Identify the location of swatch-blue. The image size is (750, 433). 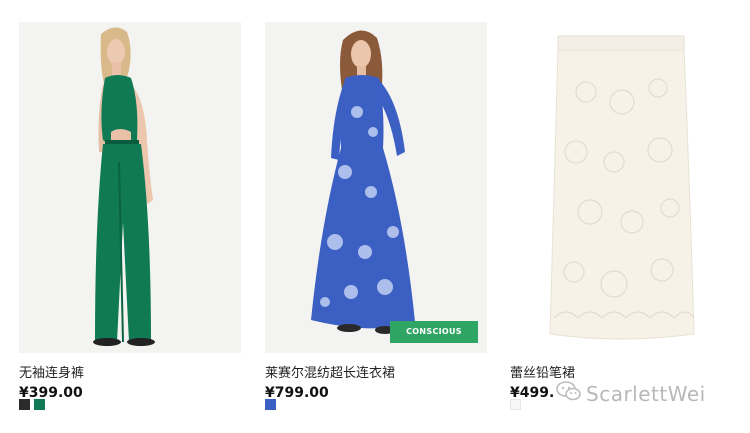
(270, 404).